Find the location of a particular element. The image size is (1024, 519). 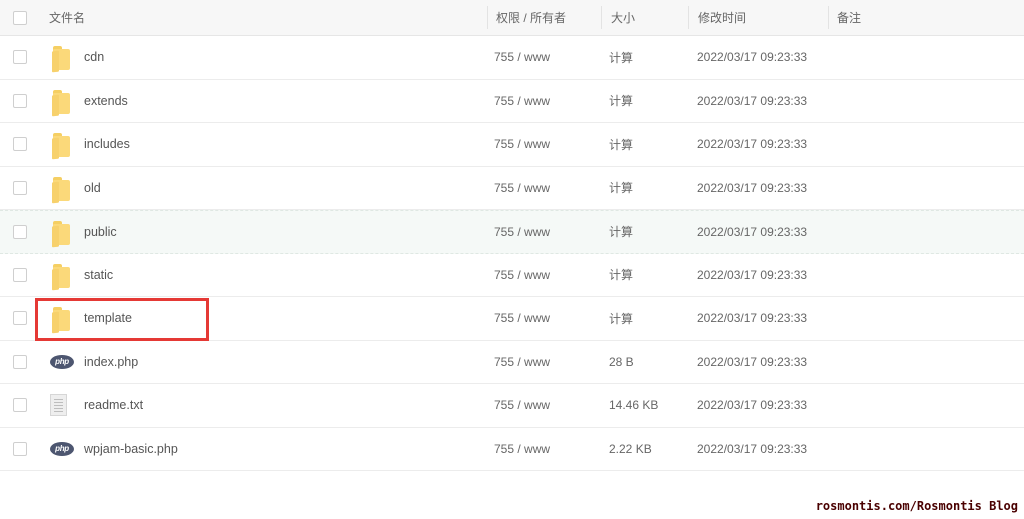

file-name: index.php is located at coordinates (111, 362).